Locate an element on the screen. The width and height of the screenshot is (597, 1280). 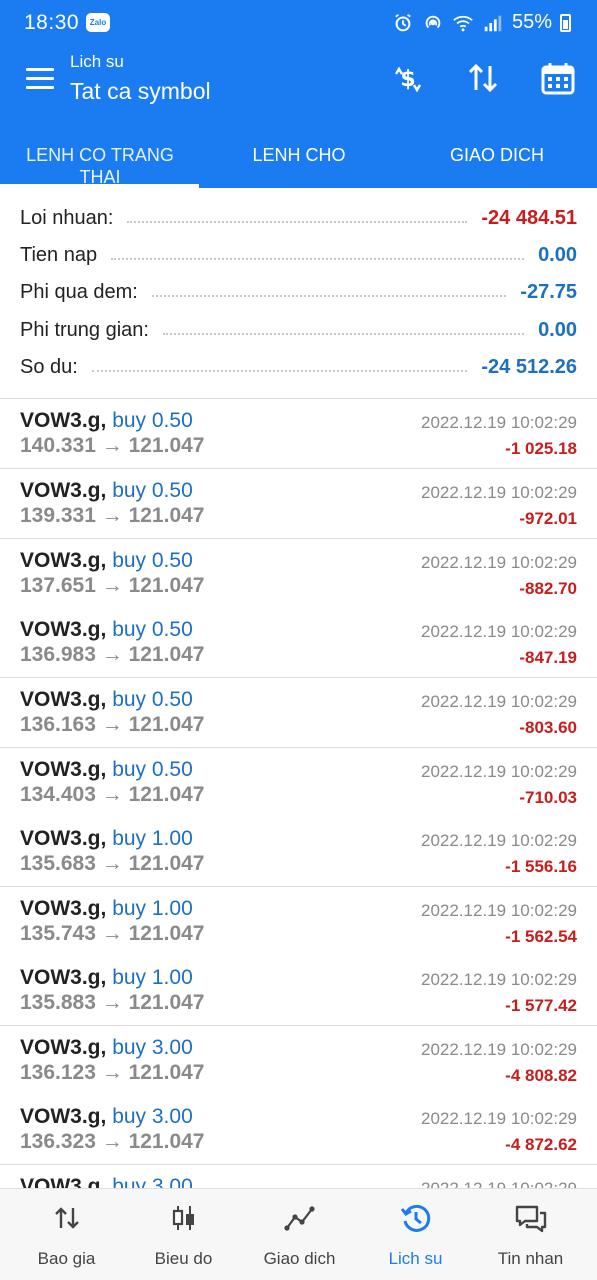
zalo-notification-icon: Zalo is located at coordinates (98, 22).